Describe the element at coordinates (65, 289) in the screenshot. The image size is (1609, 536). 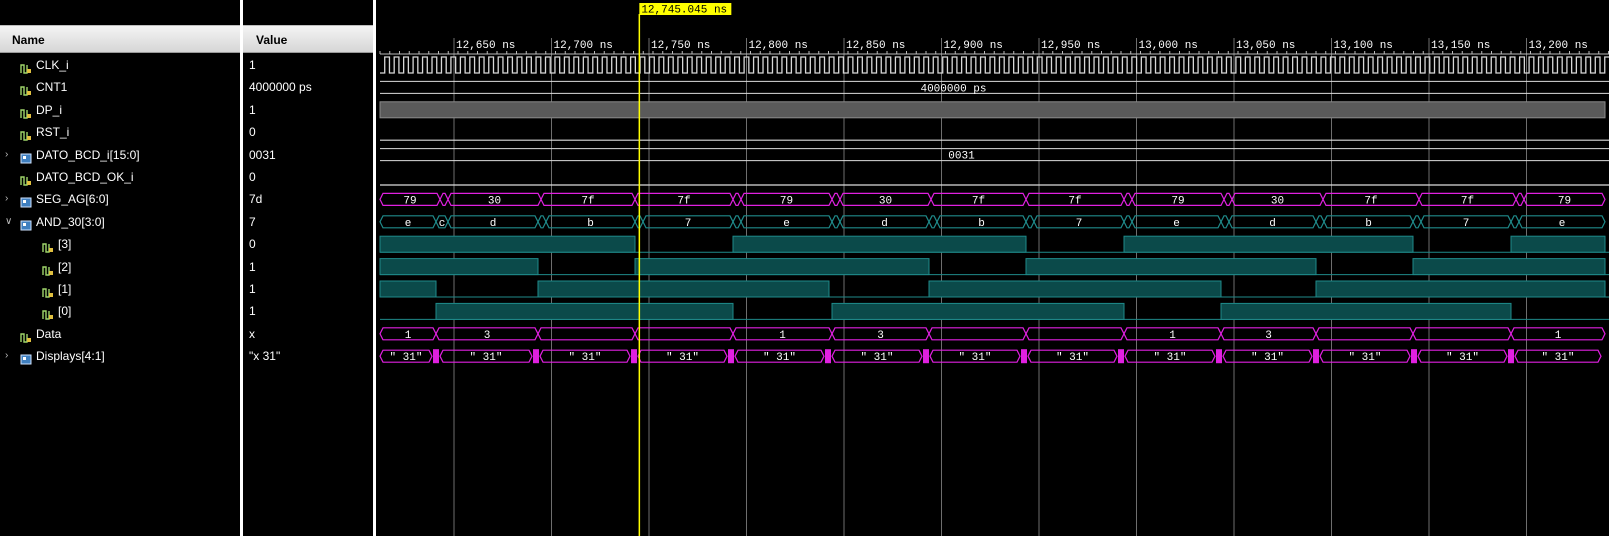
I see `signal-name: [1]` at that location.